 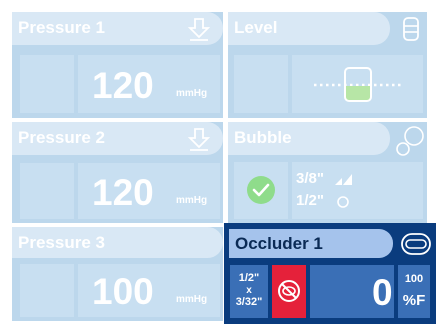 What do you see at coordinates (256, 27) in the screenshot?
I see `level-title: Level` at bounding box center [256, 27].